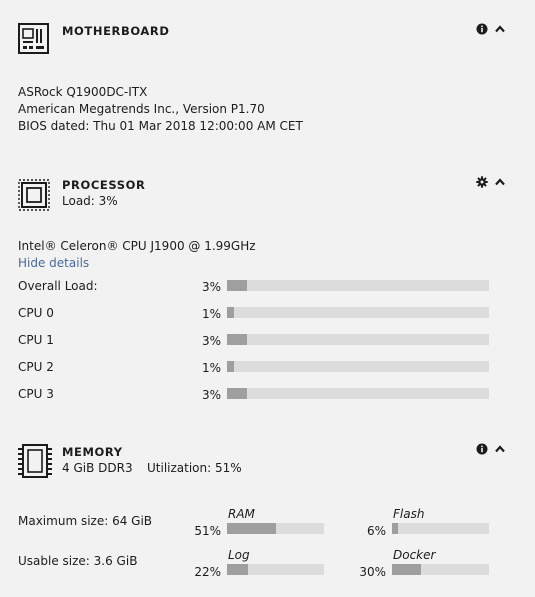  What do you see at coordinates (36, 313) in the screenshot?
I see `cpu-load-label: CPU 0` at bounding box center [36, 313].